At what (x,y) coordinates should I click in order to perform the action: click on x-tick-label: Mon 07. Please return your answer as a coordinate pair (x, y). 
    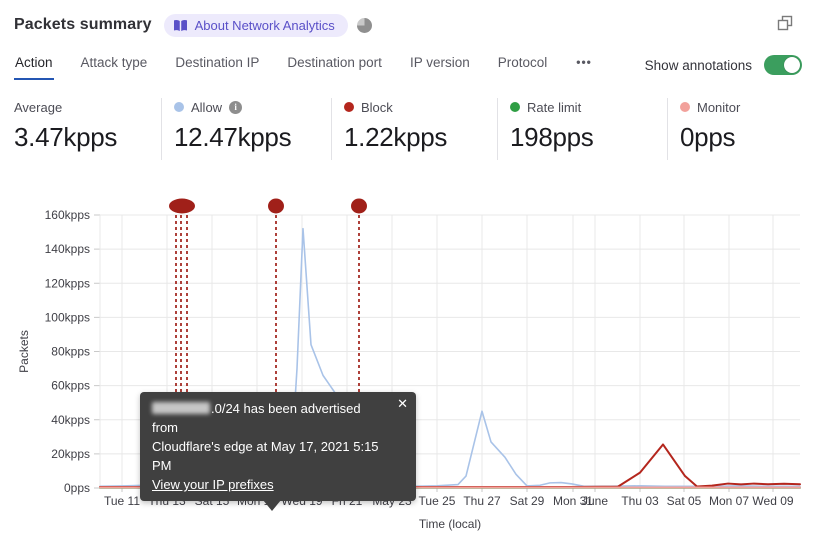
    Looking at the image, I should click on (729, 501).